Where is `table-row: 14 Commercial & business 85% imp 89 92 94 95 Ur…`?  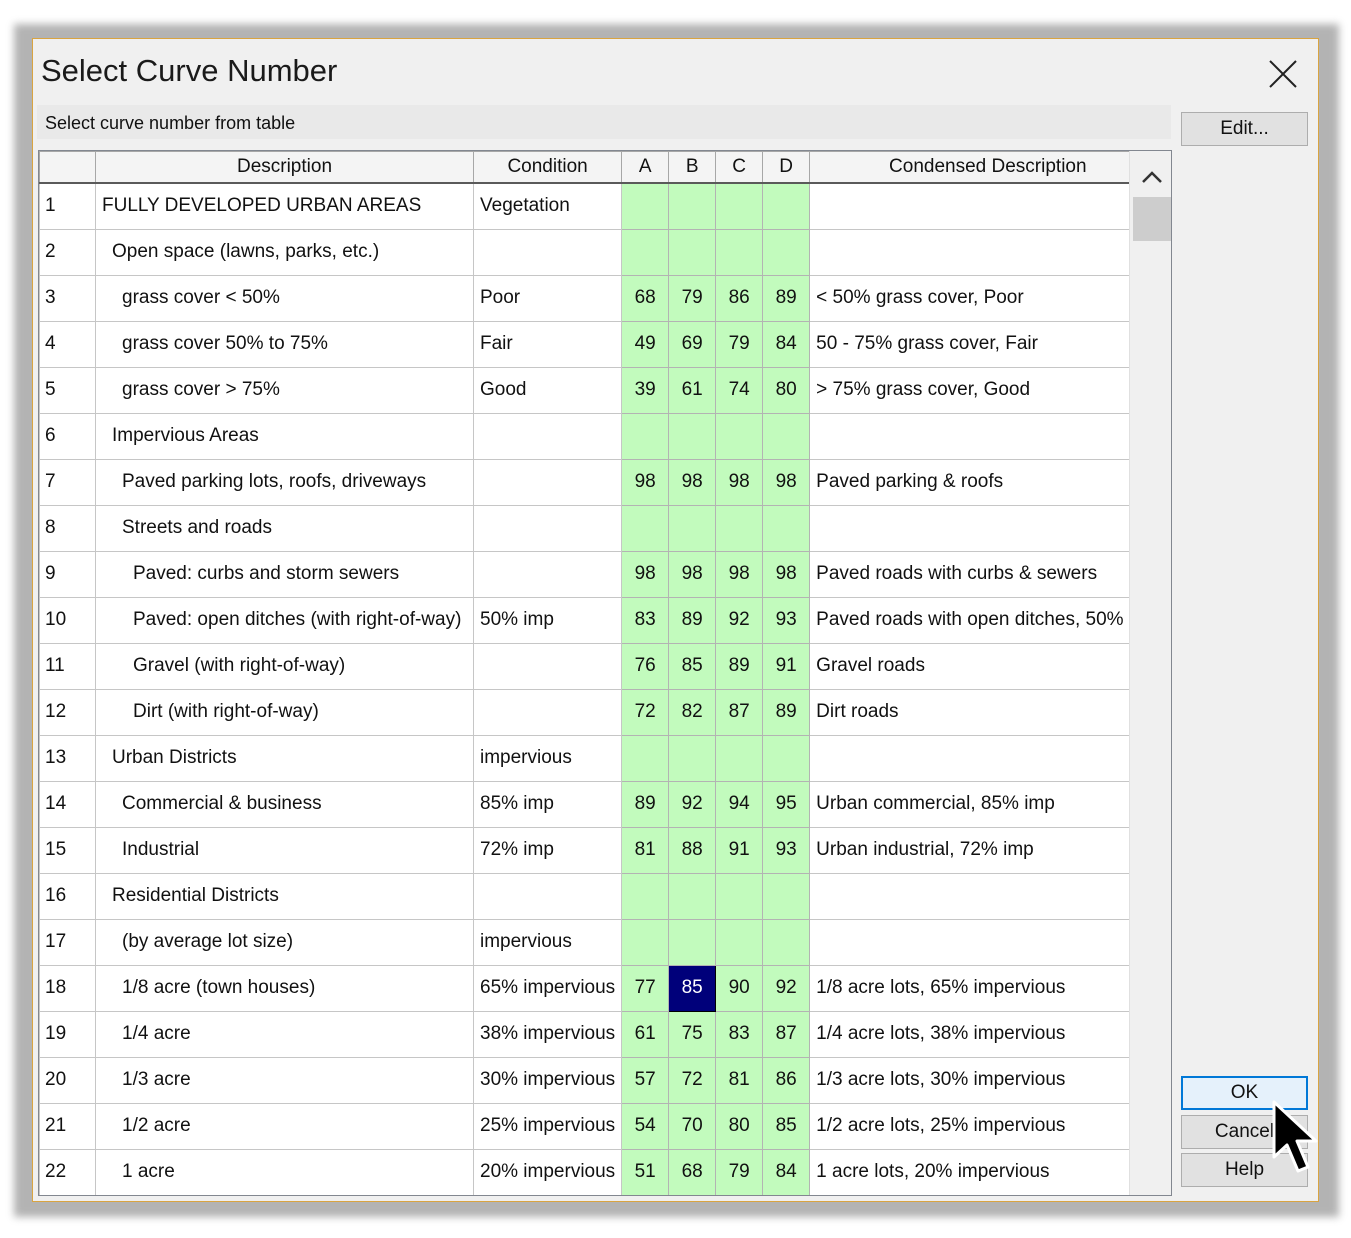
table-row: 14 Commercial & business 85% imp 89 92 94 95 Ur… is located at coordinates (603, 804).